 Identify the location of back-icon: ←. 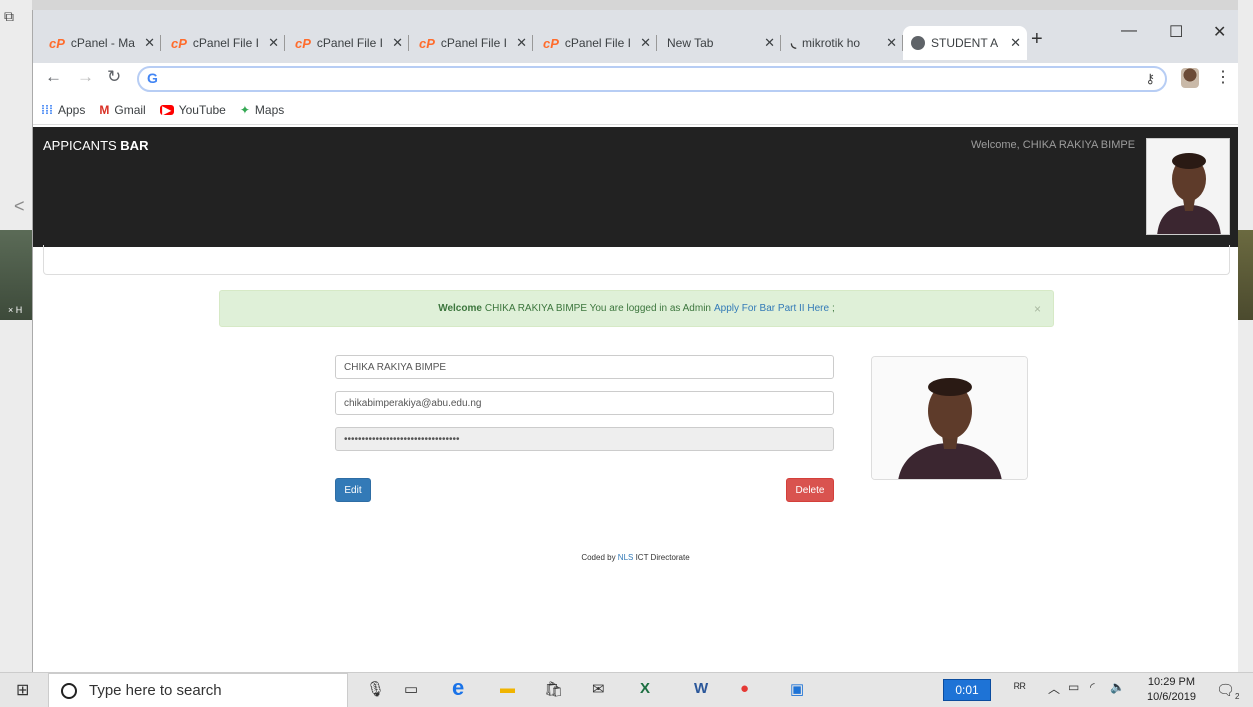
(53, 77).